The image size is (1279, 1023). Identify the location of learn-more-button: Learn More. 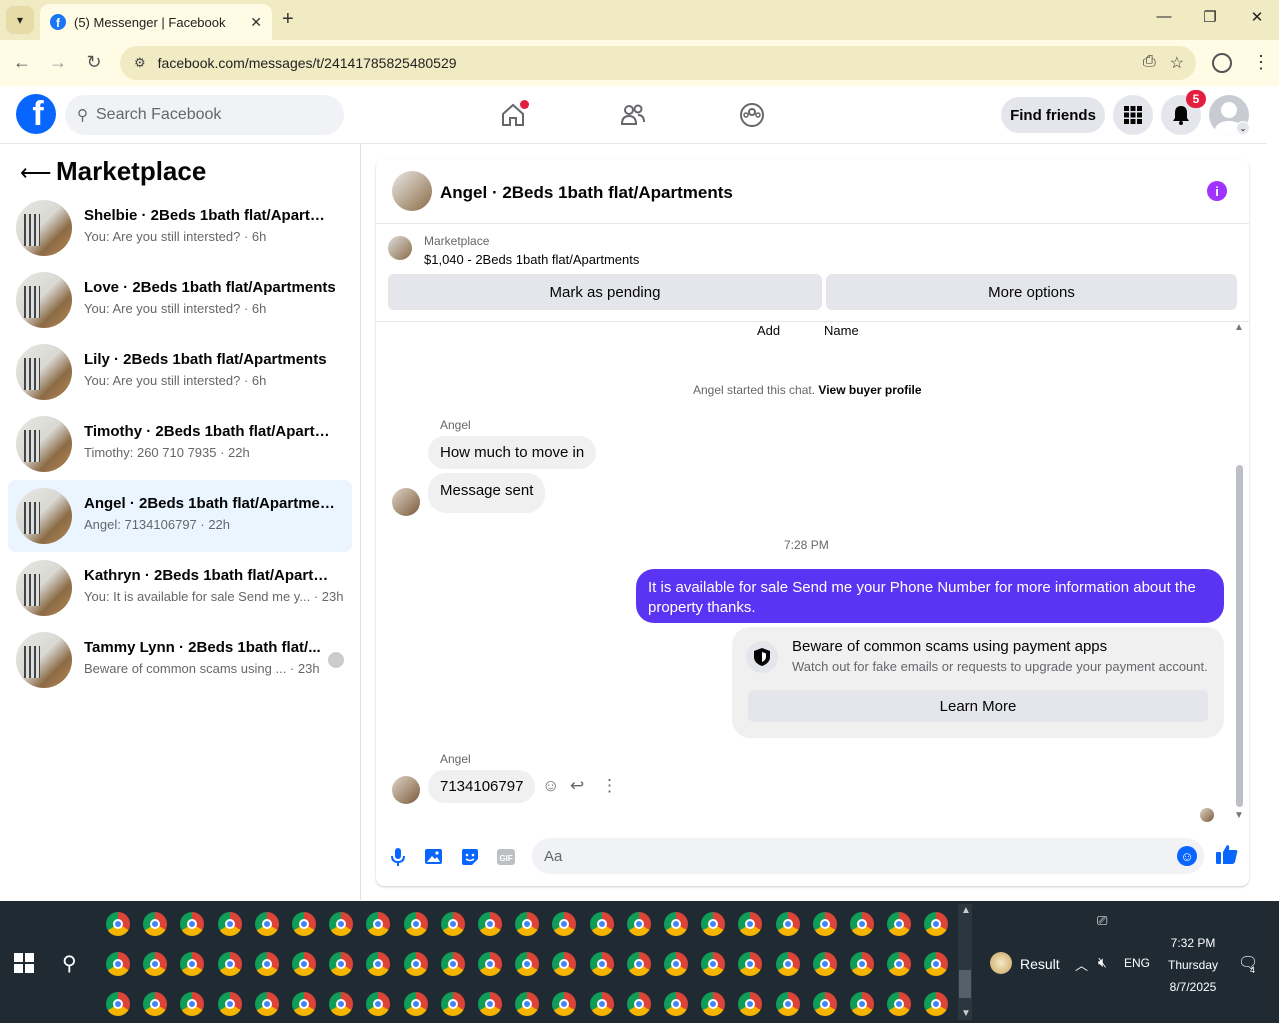
(978, 706).